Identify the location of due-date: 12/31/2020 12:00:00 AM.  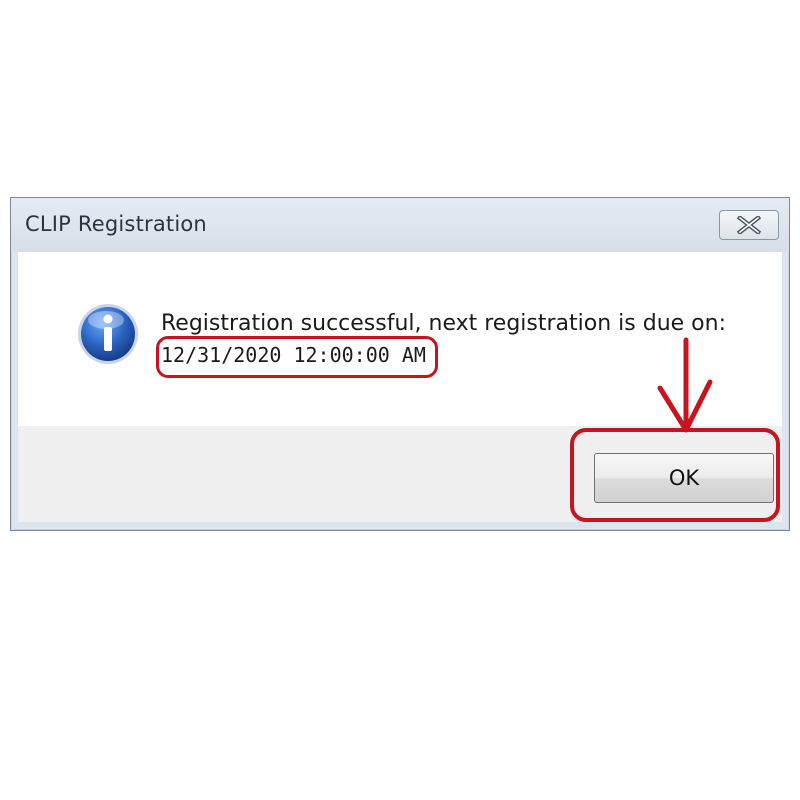
(293, 355).